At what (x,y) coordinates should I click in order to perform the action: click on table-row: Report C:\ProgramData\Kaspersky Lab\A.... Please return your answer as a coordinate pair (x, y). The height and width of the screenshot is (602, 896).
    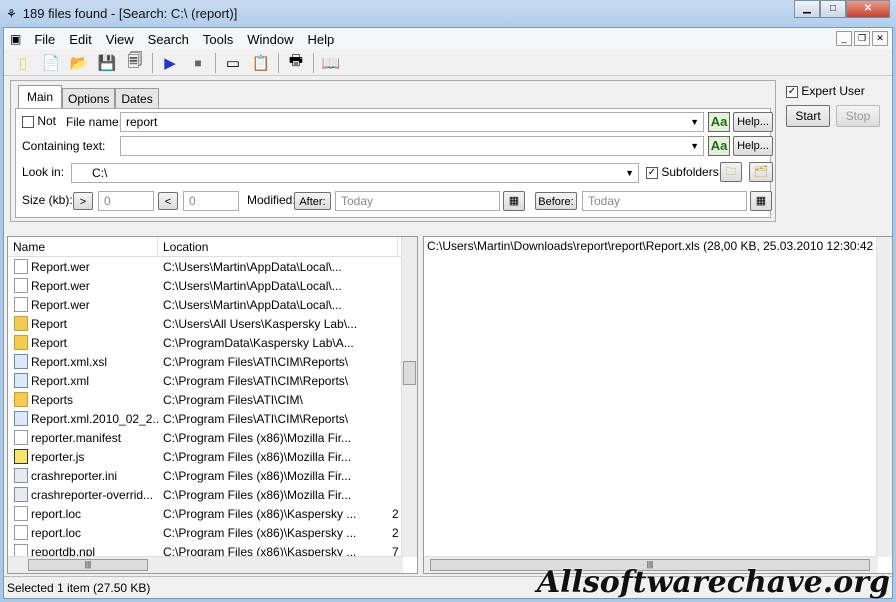
    Looking at the image, I should click on (212, 342).